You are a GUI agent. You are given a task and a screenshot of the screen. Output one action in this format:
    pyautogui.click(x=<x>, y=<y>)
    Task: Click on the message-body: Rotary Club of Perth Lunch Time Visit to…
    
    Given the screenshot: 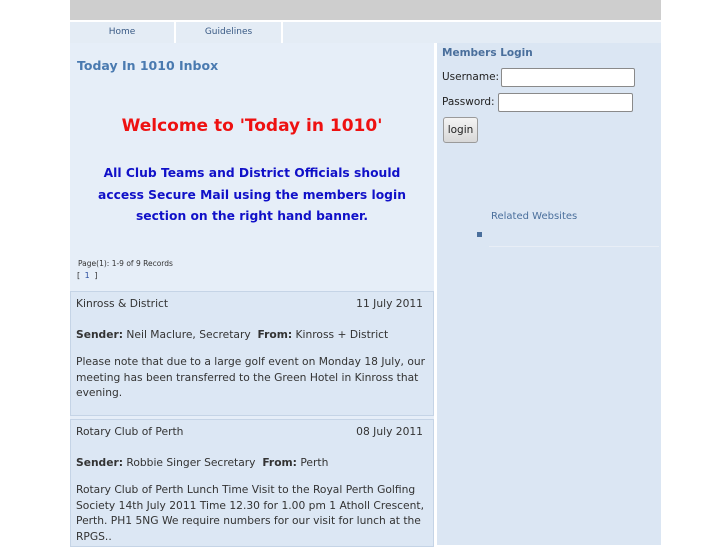 What is the action you would take?
    pyautogui.click(x=250, y=513)
    